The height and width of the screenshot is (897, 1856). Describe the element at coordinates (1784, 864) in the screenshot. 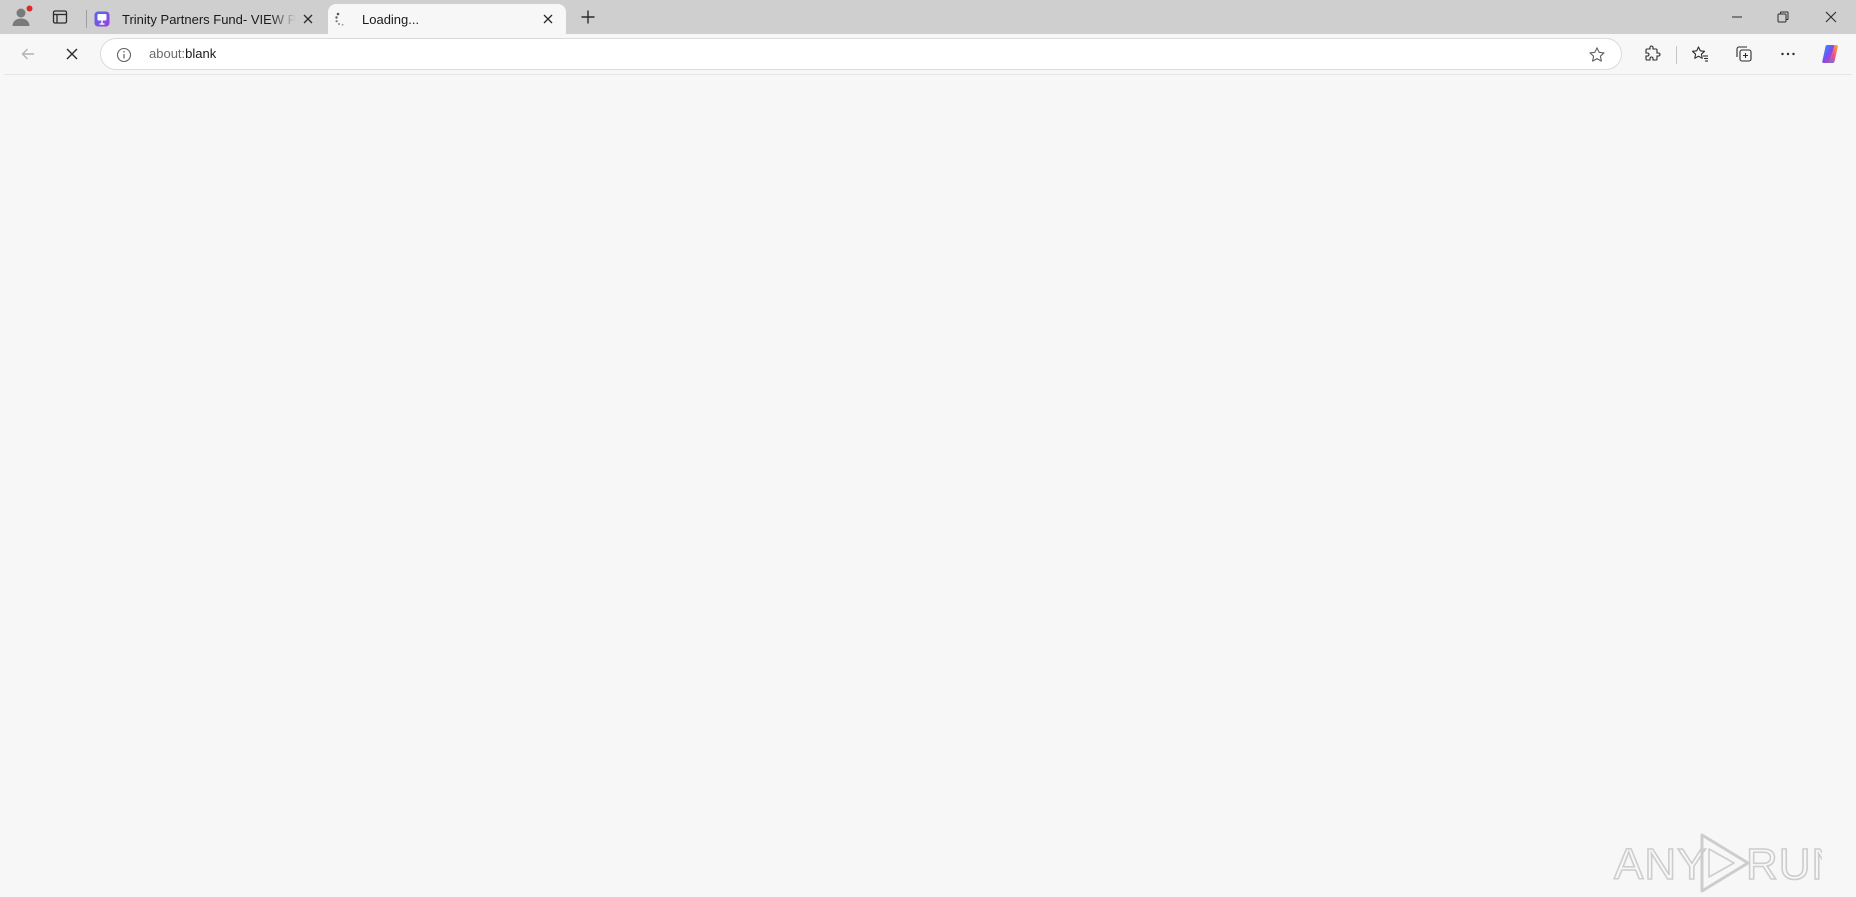

I see `watermark-text-right: RUN` at that location.